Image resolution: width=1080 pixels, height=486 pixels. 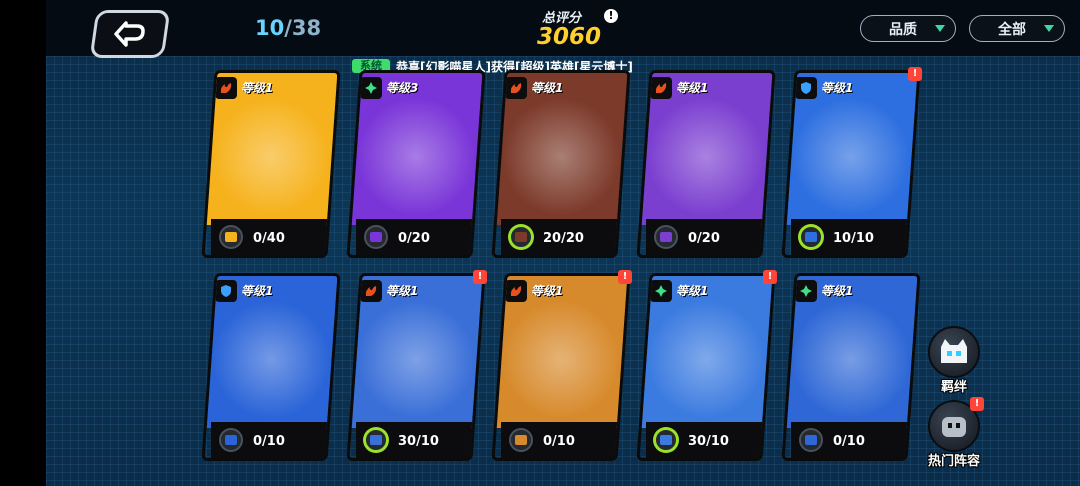 I want to click on card-footer: 10/10, so click(x=851, y=237).